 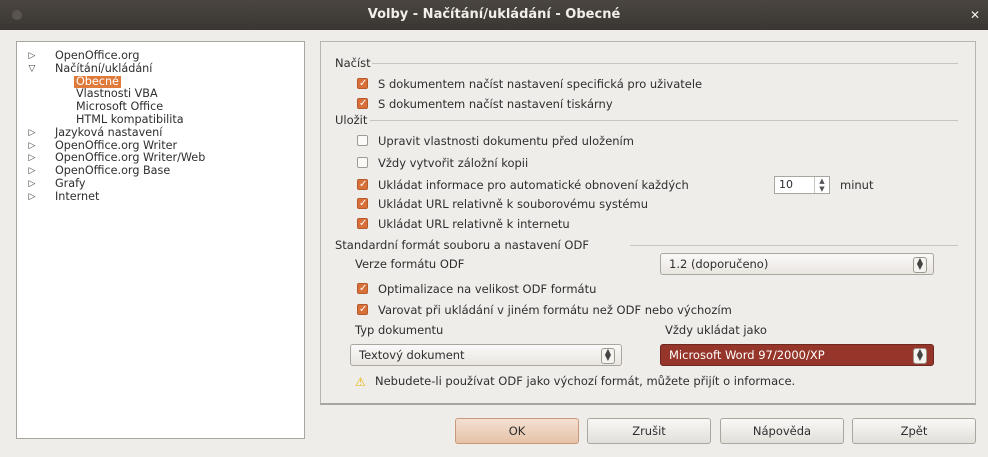 I want to click on back-button: Zpět, so click(x=914, y=431).